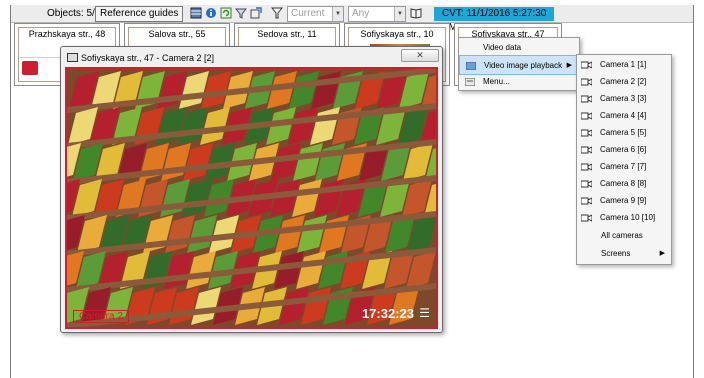 This screenshot has height=378, width=704. Describe the element at coordinates (693, 191) in the screenshot. I see `frame-border-right` at that location.